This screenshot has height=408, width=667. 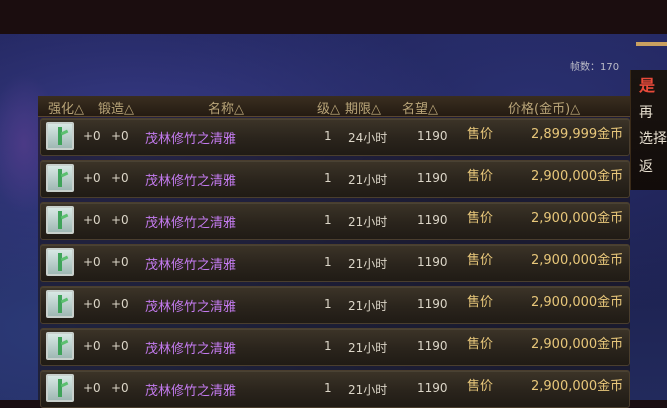 What do you see at coordinates (226, 107) in the screenshot?
I see `header-name: 名称△` at bounding box center [226, 107].